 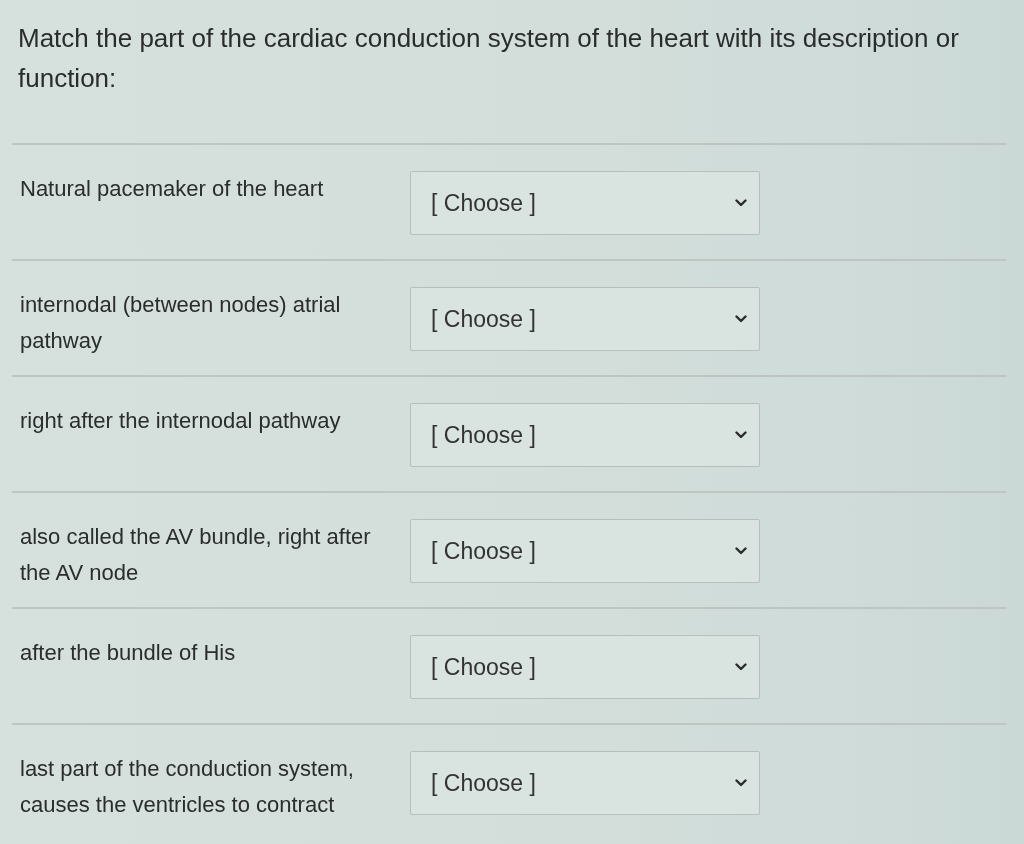 I want to click on description-text: last part of the conduction system, causes the ventricles to contract, so click(x=187, y=787).